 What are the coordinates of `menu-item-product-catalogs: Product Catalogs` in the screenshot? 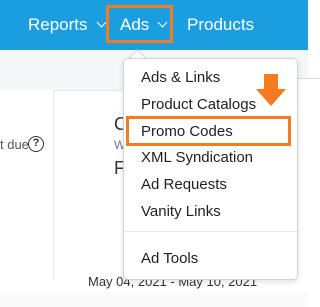 It's located at (198, 104).